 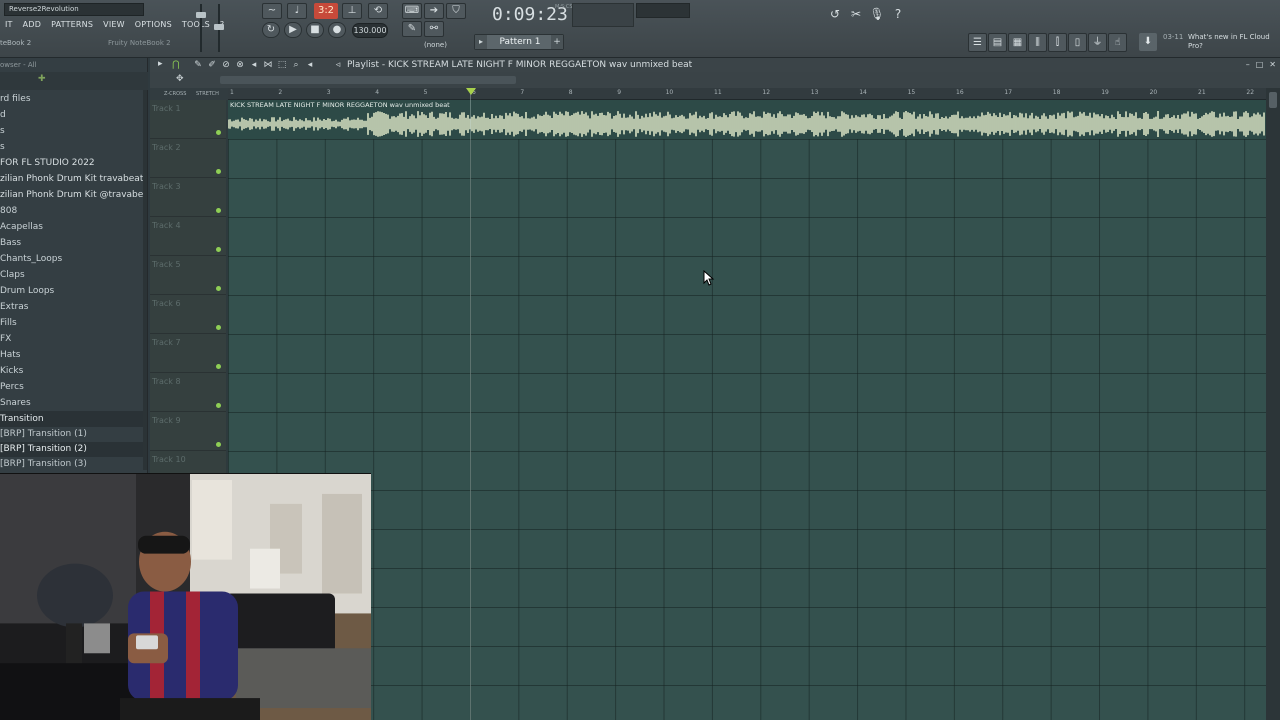 I want to click on mixer-button: ⫼, so click(x=1037, y=42).